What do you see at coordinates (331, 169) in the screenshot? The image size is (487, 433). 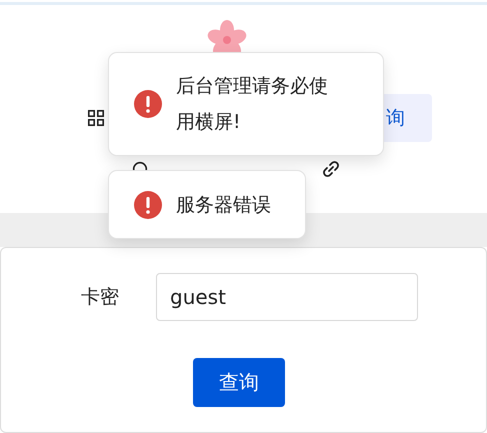 I see `link-icon` at bounding box center [331, 169].